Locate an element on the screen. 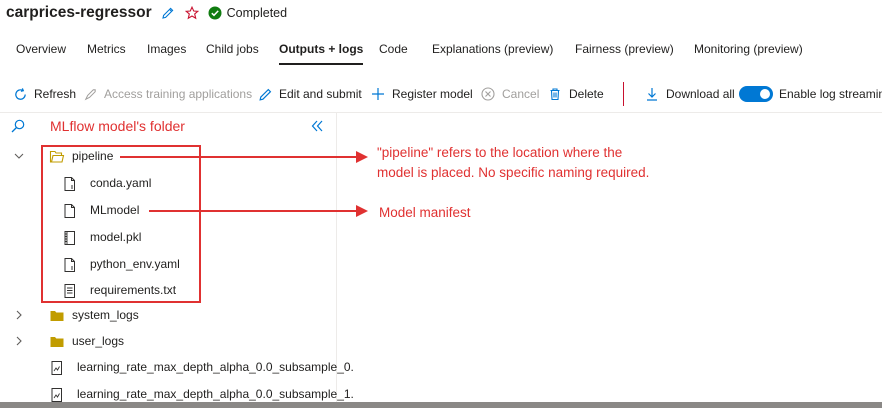 Image resolution: width=882 pixels, height=408 pixels. tree-file-conda: conda.yaml is located at coordinates (168, 184).